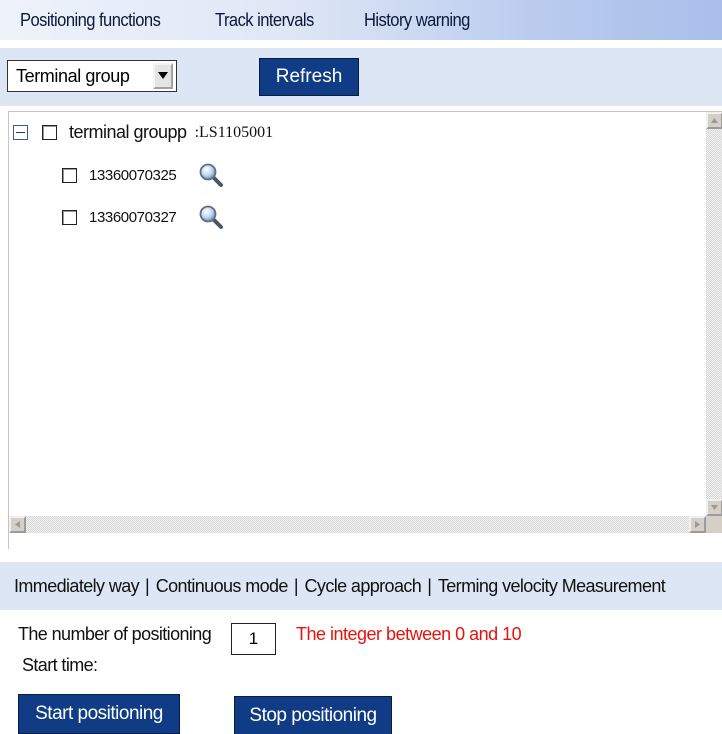  I want to click on tab-positioning-functions: Positioning functions, so click(90, 20).